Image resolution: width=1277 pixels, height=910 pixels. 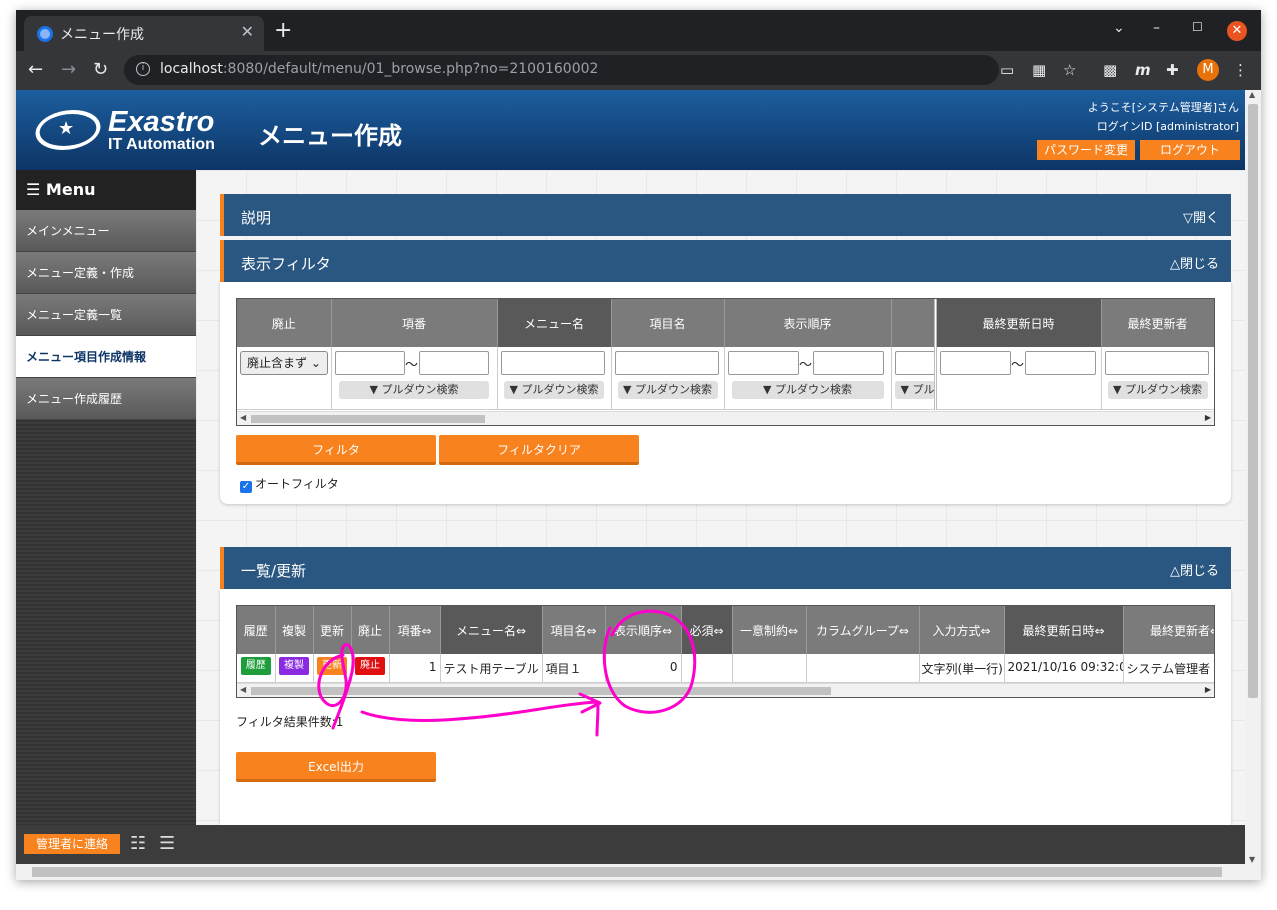 What do you see at coordinates (283, 30) in the screenshot?
I see `new-tab-icon: +` at bounding box center [283, 30].